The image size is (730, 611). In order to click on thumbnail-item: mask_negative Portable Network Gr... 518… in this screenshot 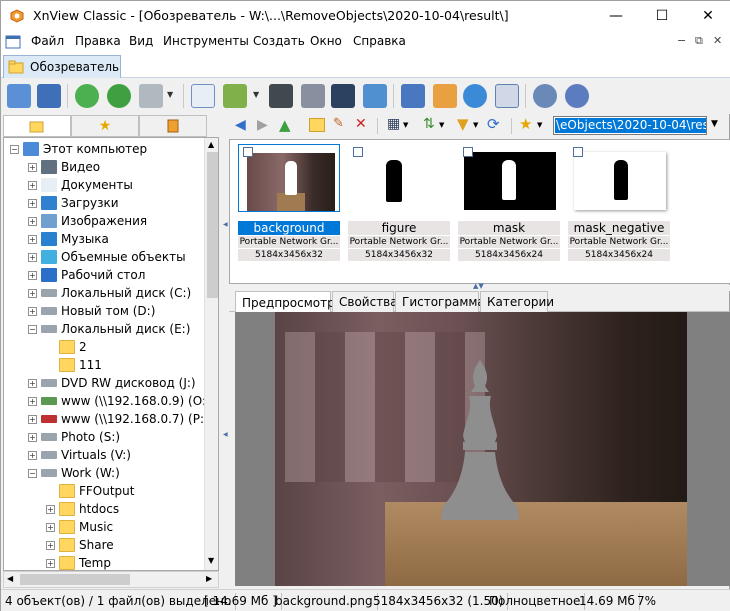, I will do `click(620, 207)`.